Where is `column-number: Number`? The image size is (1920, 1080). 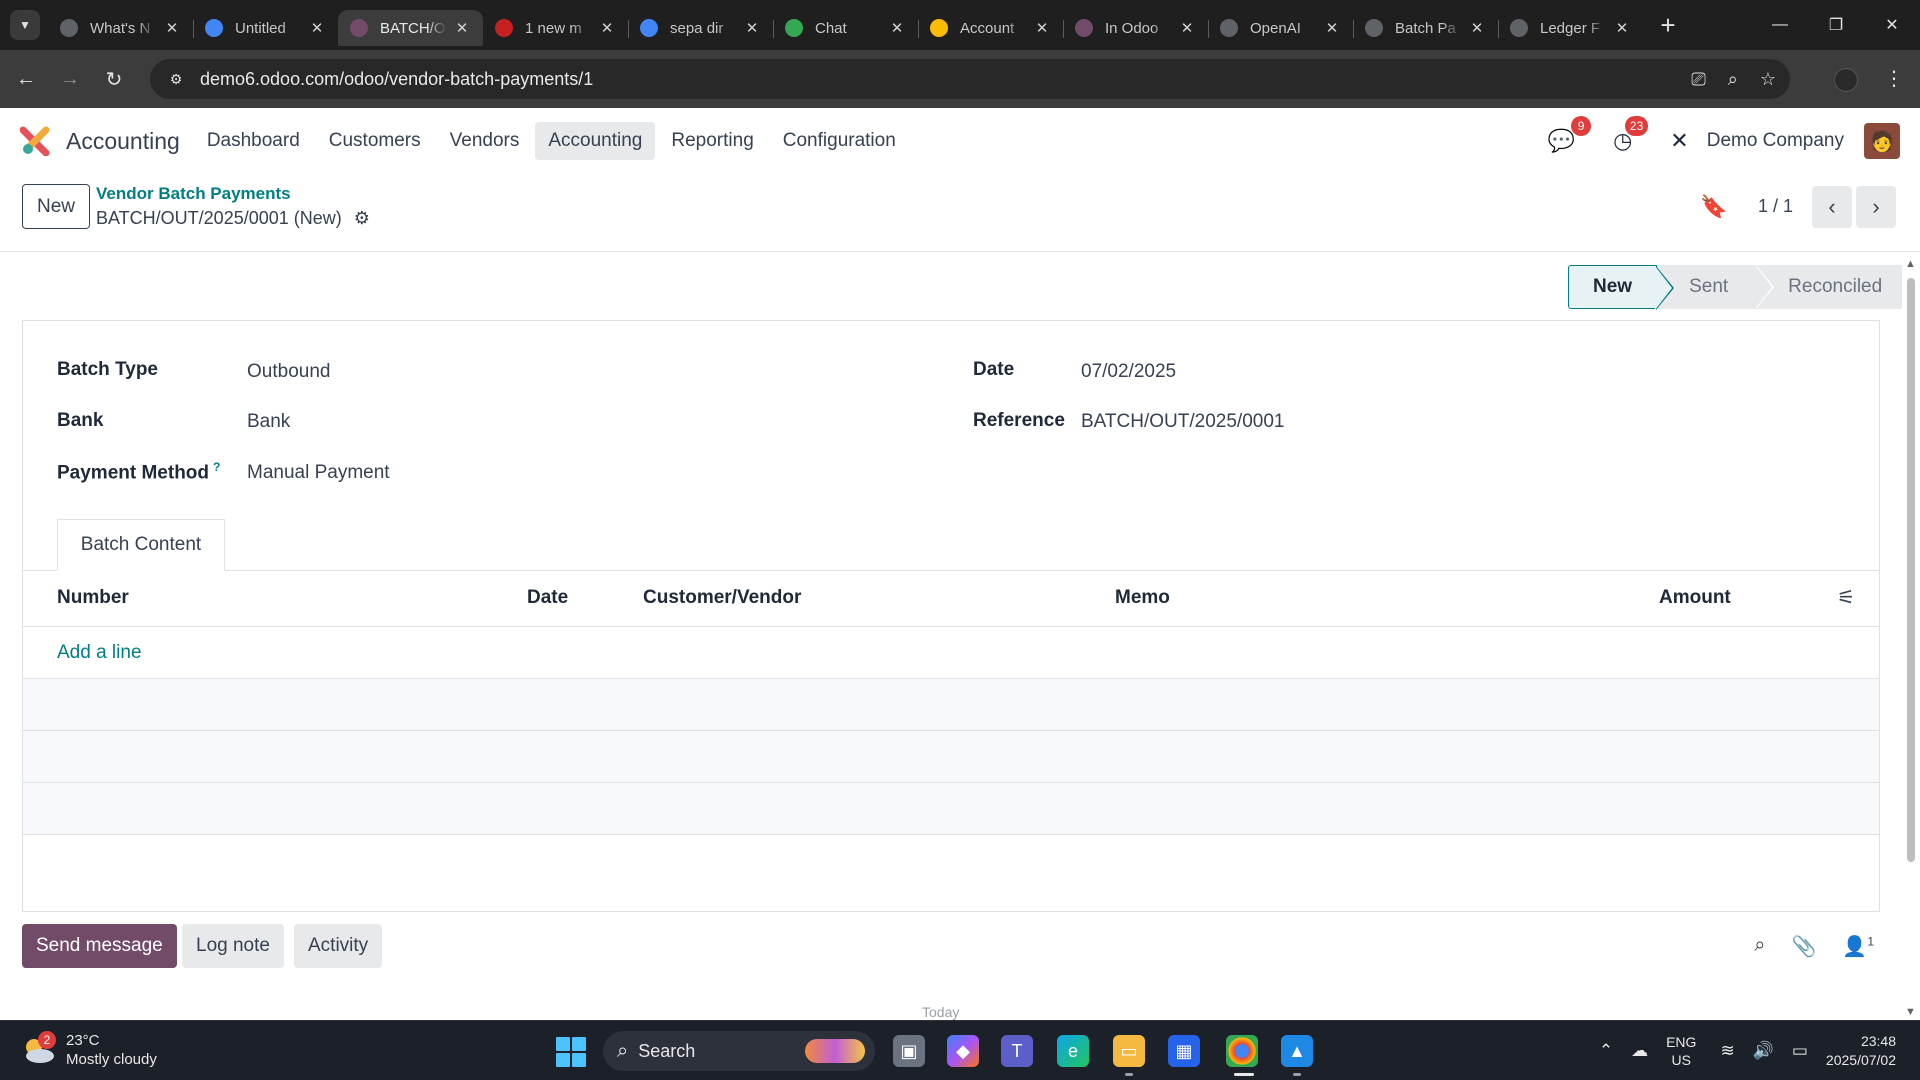
column-number: Number is located at coordinates (93, 598).